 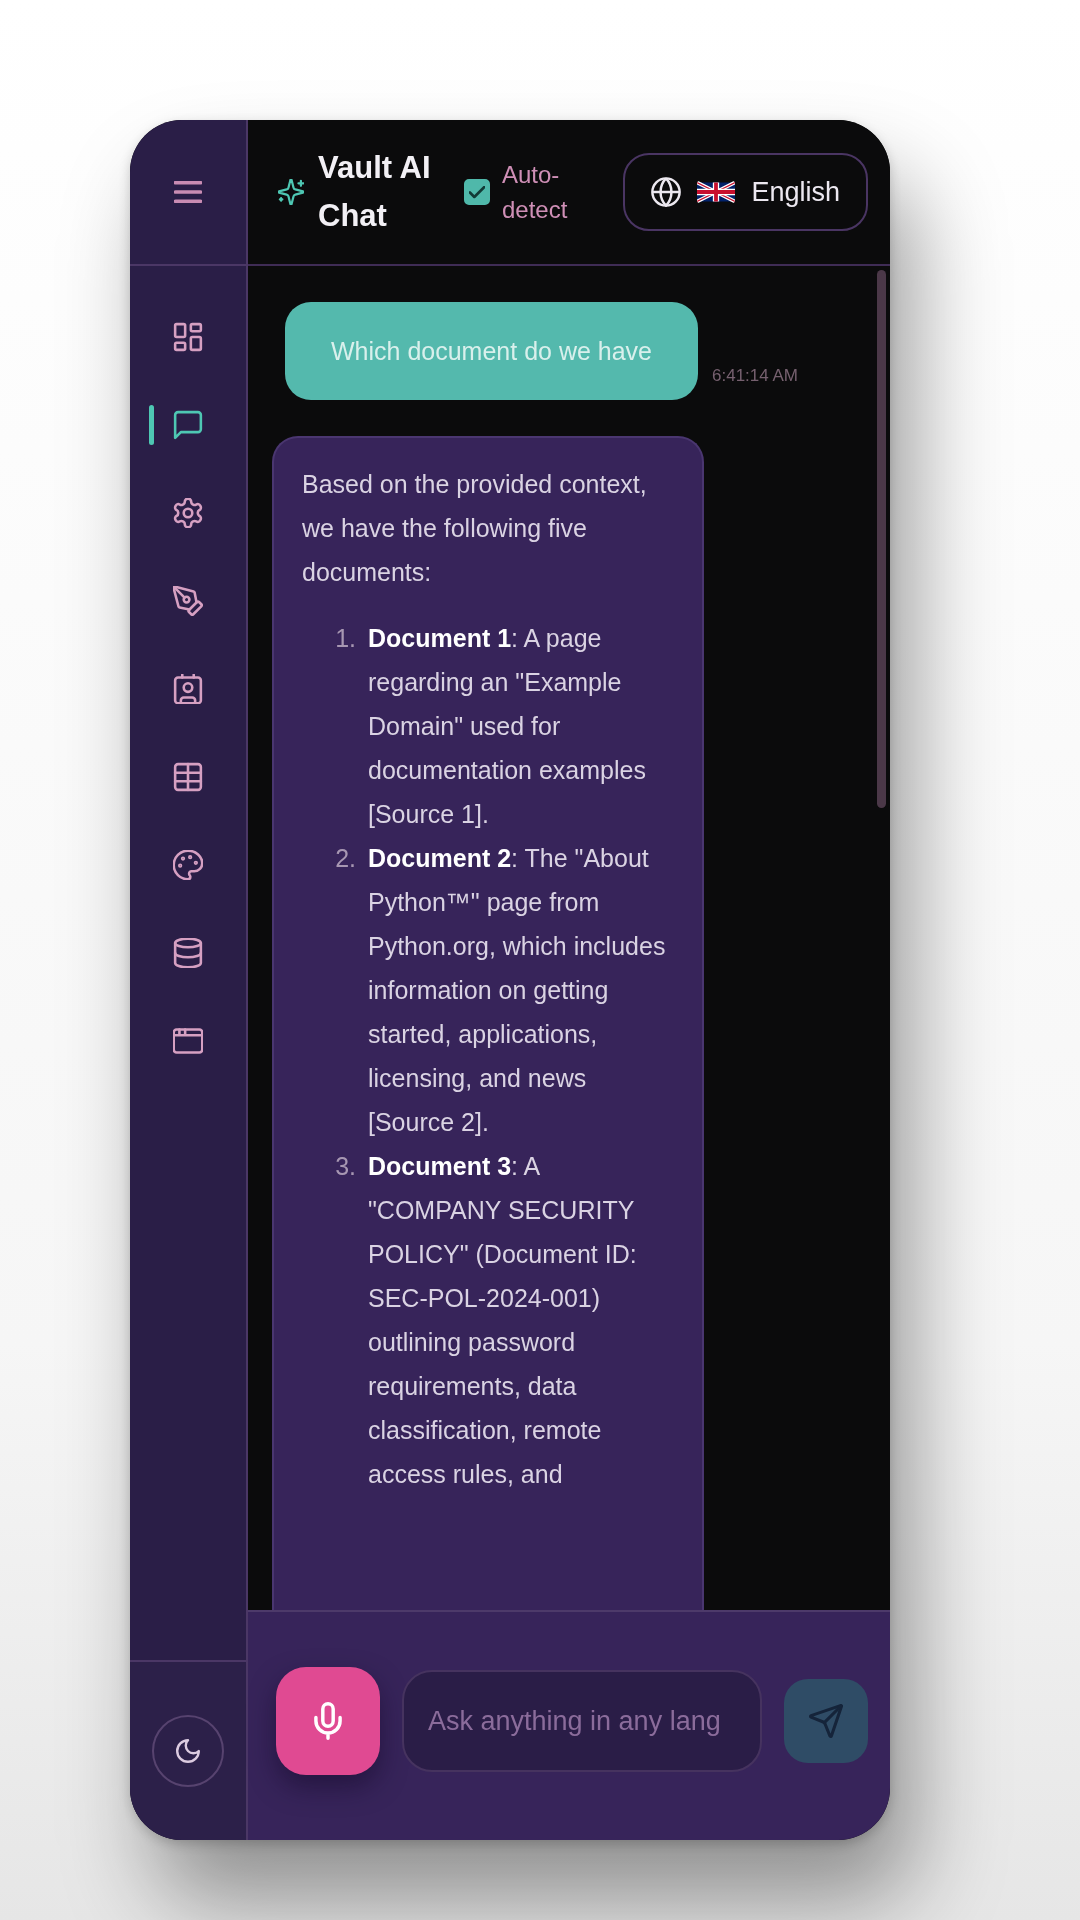 I want to click on globe-icon, so click(x=666, y=192).